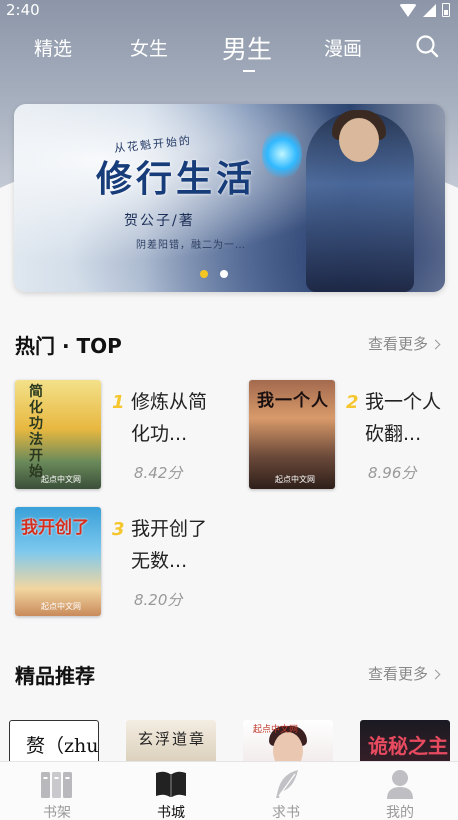 The image size is (458, 820). I want to click on status-icons, so click(424, 10).